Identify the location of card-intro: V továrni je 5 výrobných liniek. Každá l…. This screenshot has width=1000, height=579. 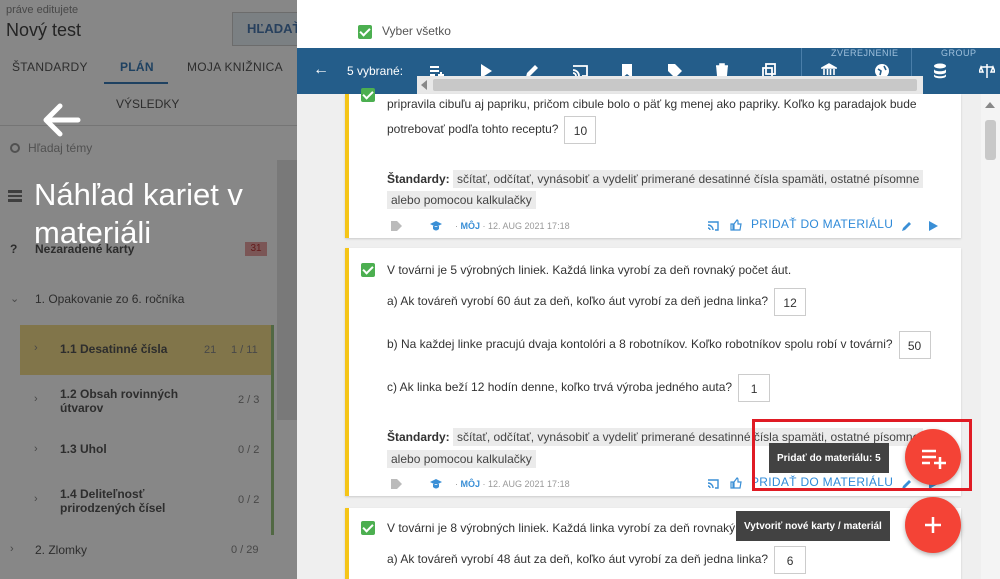
(589, 270).